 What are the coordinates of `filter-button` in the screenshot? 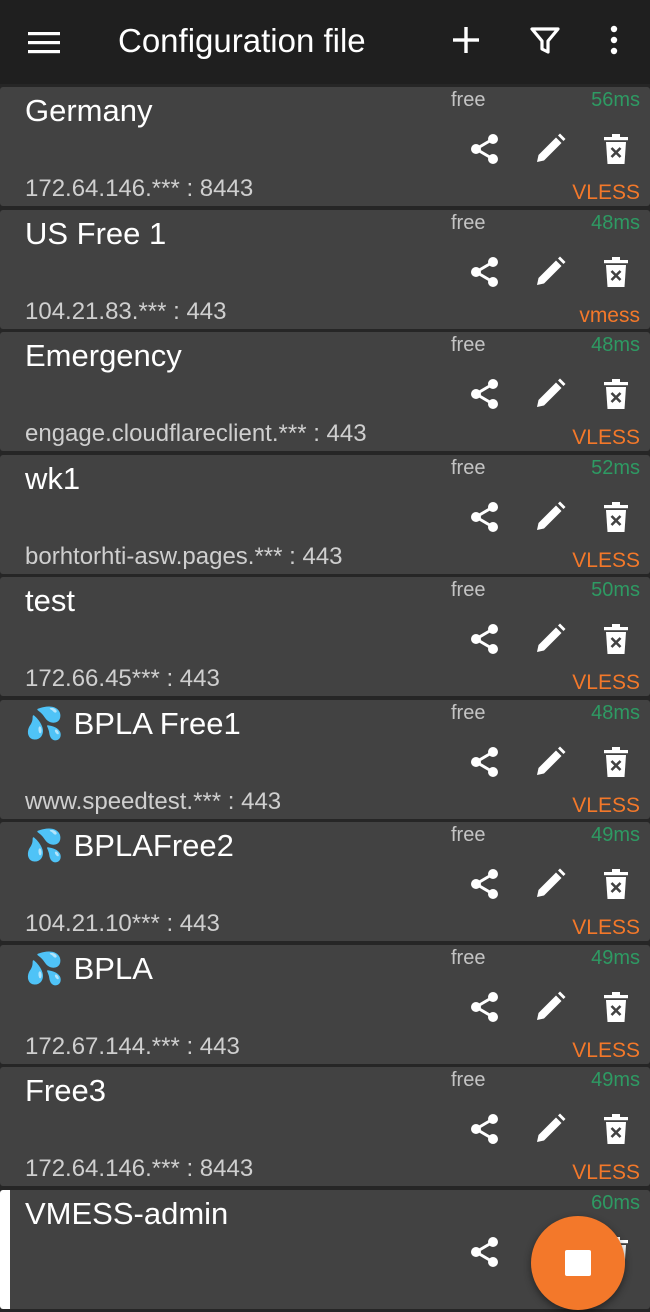 It's located at (545, 40).